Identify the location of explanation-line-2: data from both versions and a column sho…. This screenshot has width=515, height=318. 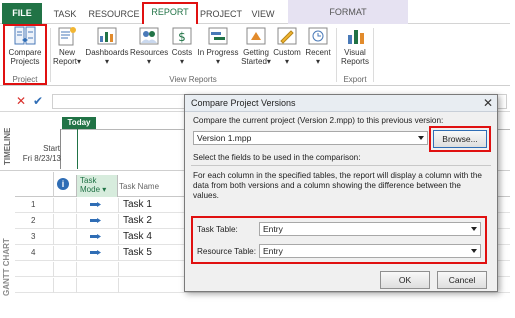
(327, 185).